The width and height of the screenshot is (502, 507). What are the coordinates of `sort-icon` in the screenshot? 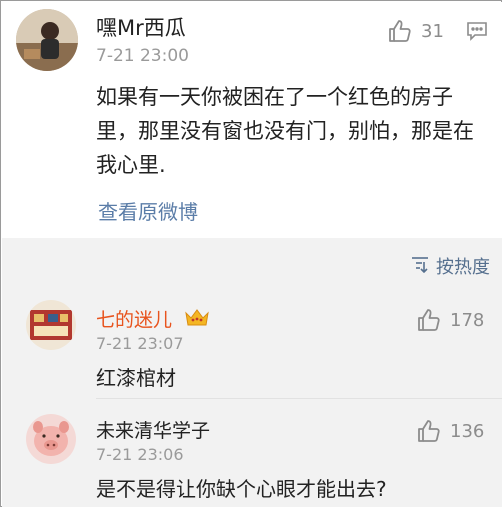 It's located at (423, 266).